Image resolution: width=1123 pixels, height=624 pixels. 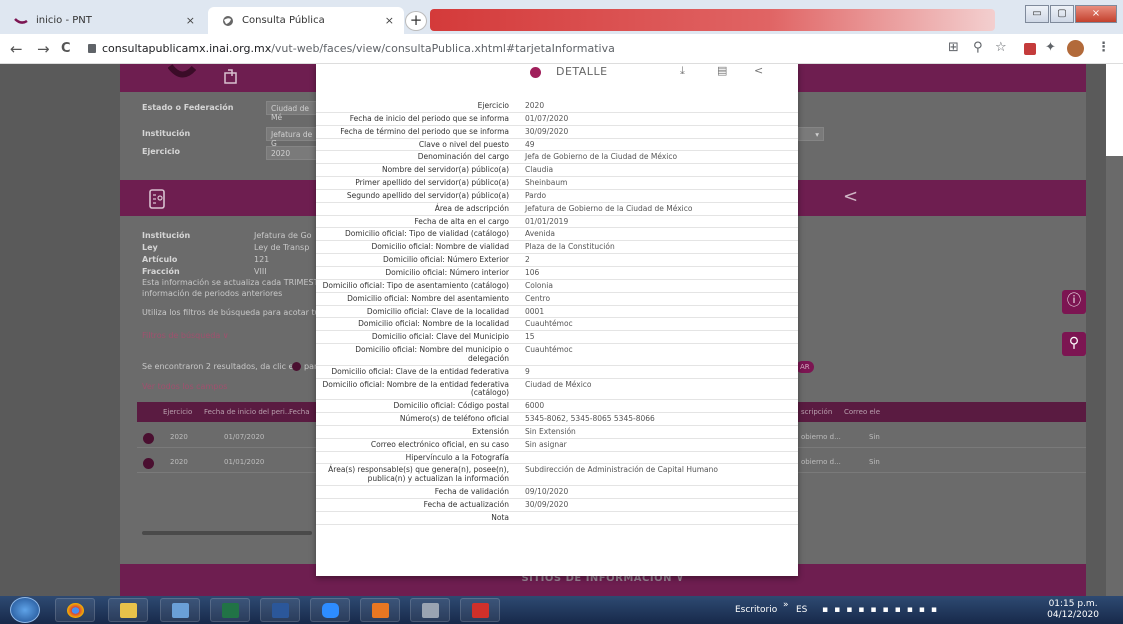 What do you see at coordinates (805, 367) in the screenshot?
I see `side-action-button: AR` at bounding box center [805, 367].